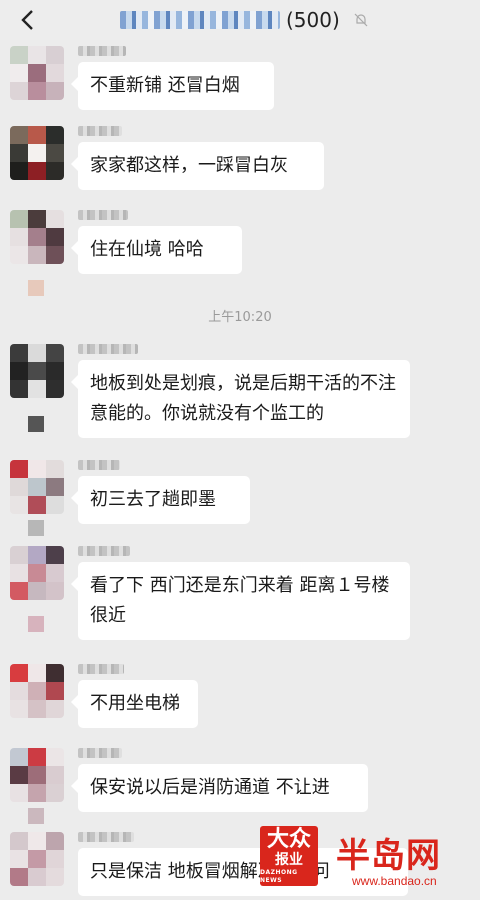 The image size is (480, 900). I want to click on member-count: (500), so click(313, 20).